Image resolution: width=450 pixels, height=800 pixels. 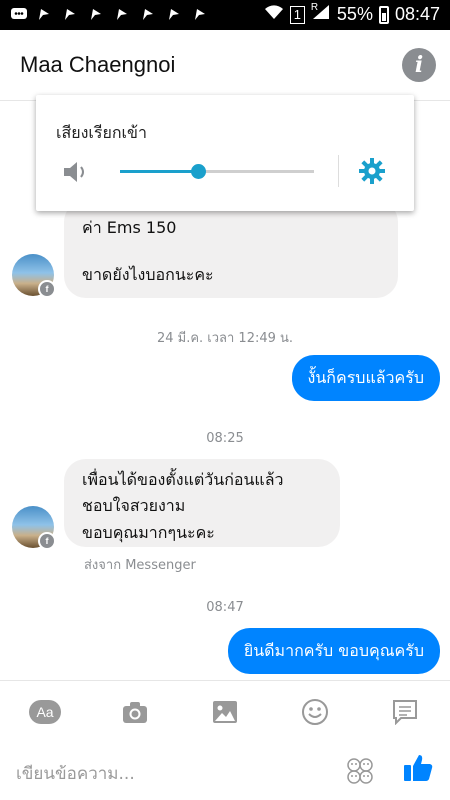 What do you see at coordinates (183, 479) in the screenshot?
I see `message-text: เพื่อนได้ของตั้งแต่วันก่อนแล้ว` at bounding box center [183, 479].